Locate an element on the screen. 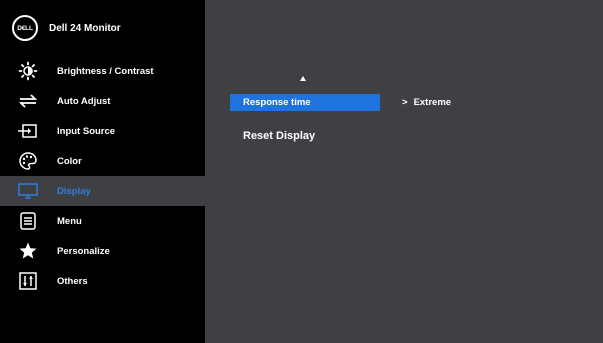 Image resolution: width=603 pixels, height=343 pixels. option-row-reset-display: Reset Display is located at coordinates (305, 135).